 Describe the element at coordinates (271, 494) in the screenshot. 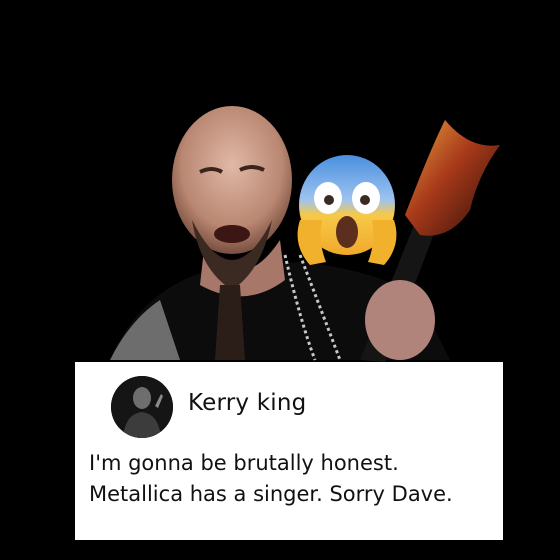

I see `post-text-line: Metallica has a singer. Sorry Dave.` at that location.